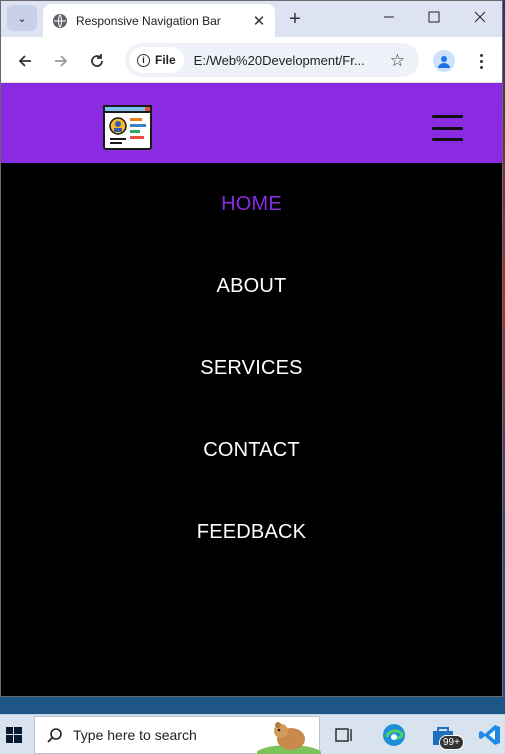  Describe the element at coordinates (481, 61) in the screenshot. I see `more-icon` at that location.